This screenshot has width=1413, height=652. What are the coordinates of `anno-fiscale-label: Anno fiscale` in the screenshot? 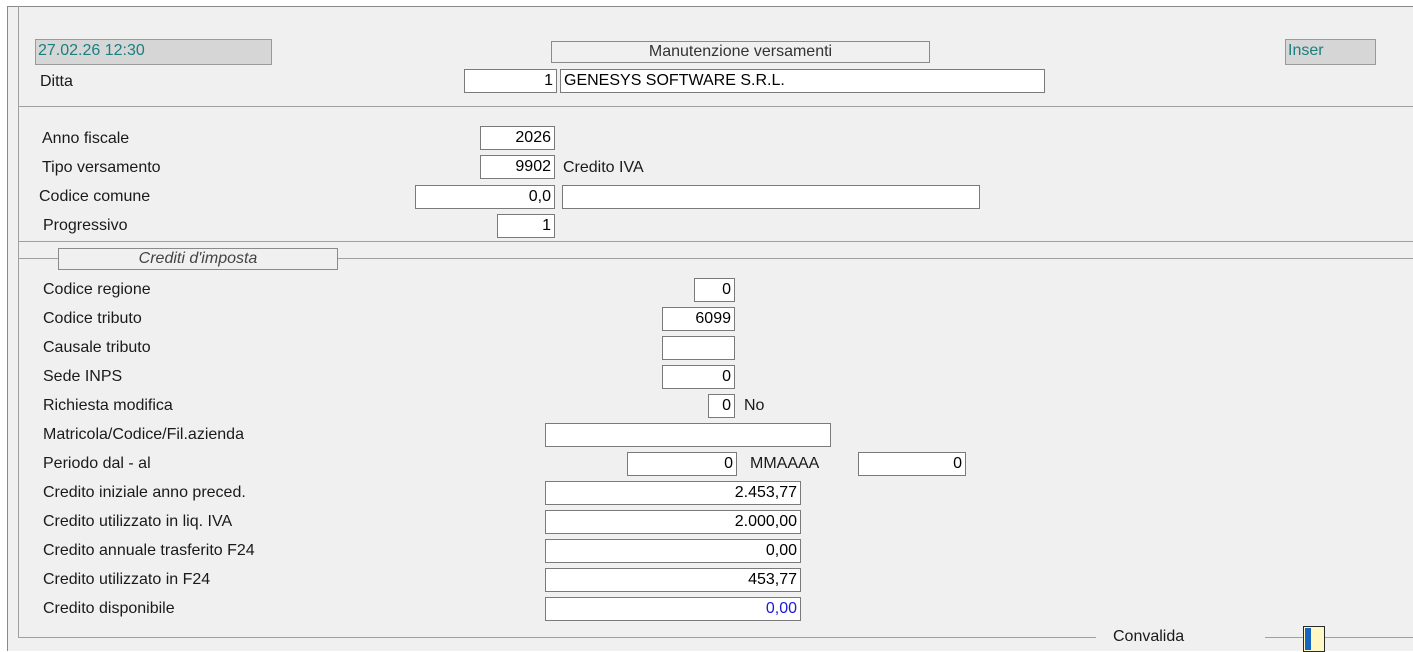 It's located at (86, 138).